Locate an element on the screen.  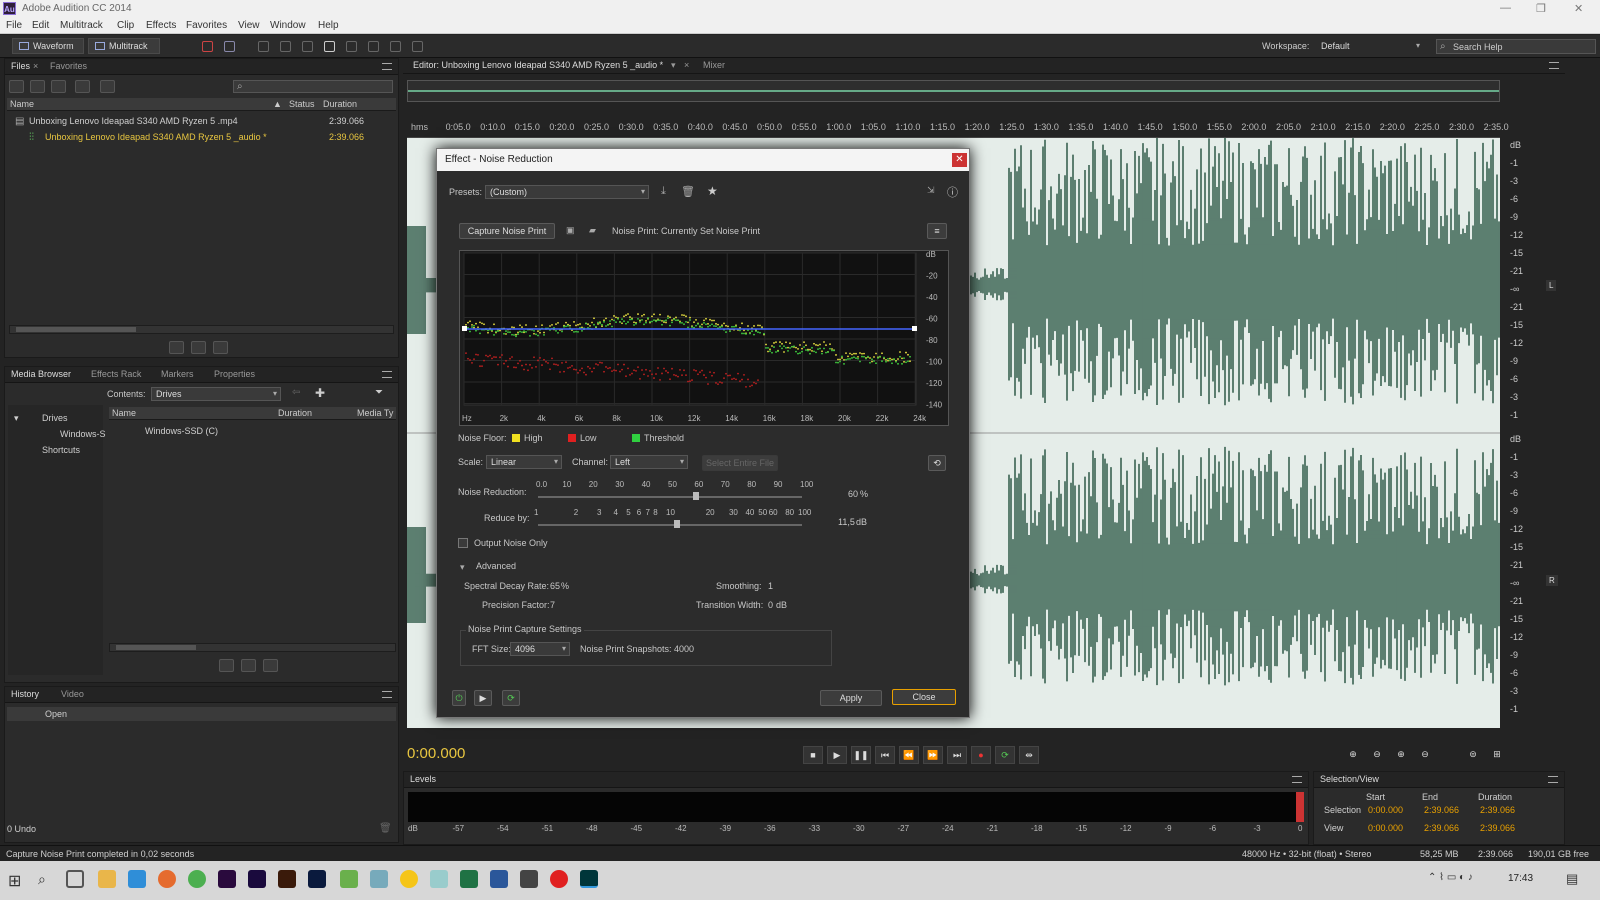
media-item-drive: Windows-SSD (C) is located at coordinates (181, 431).